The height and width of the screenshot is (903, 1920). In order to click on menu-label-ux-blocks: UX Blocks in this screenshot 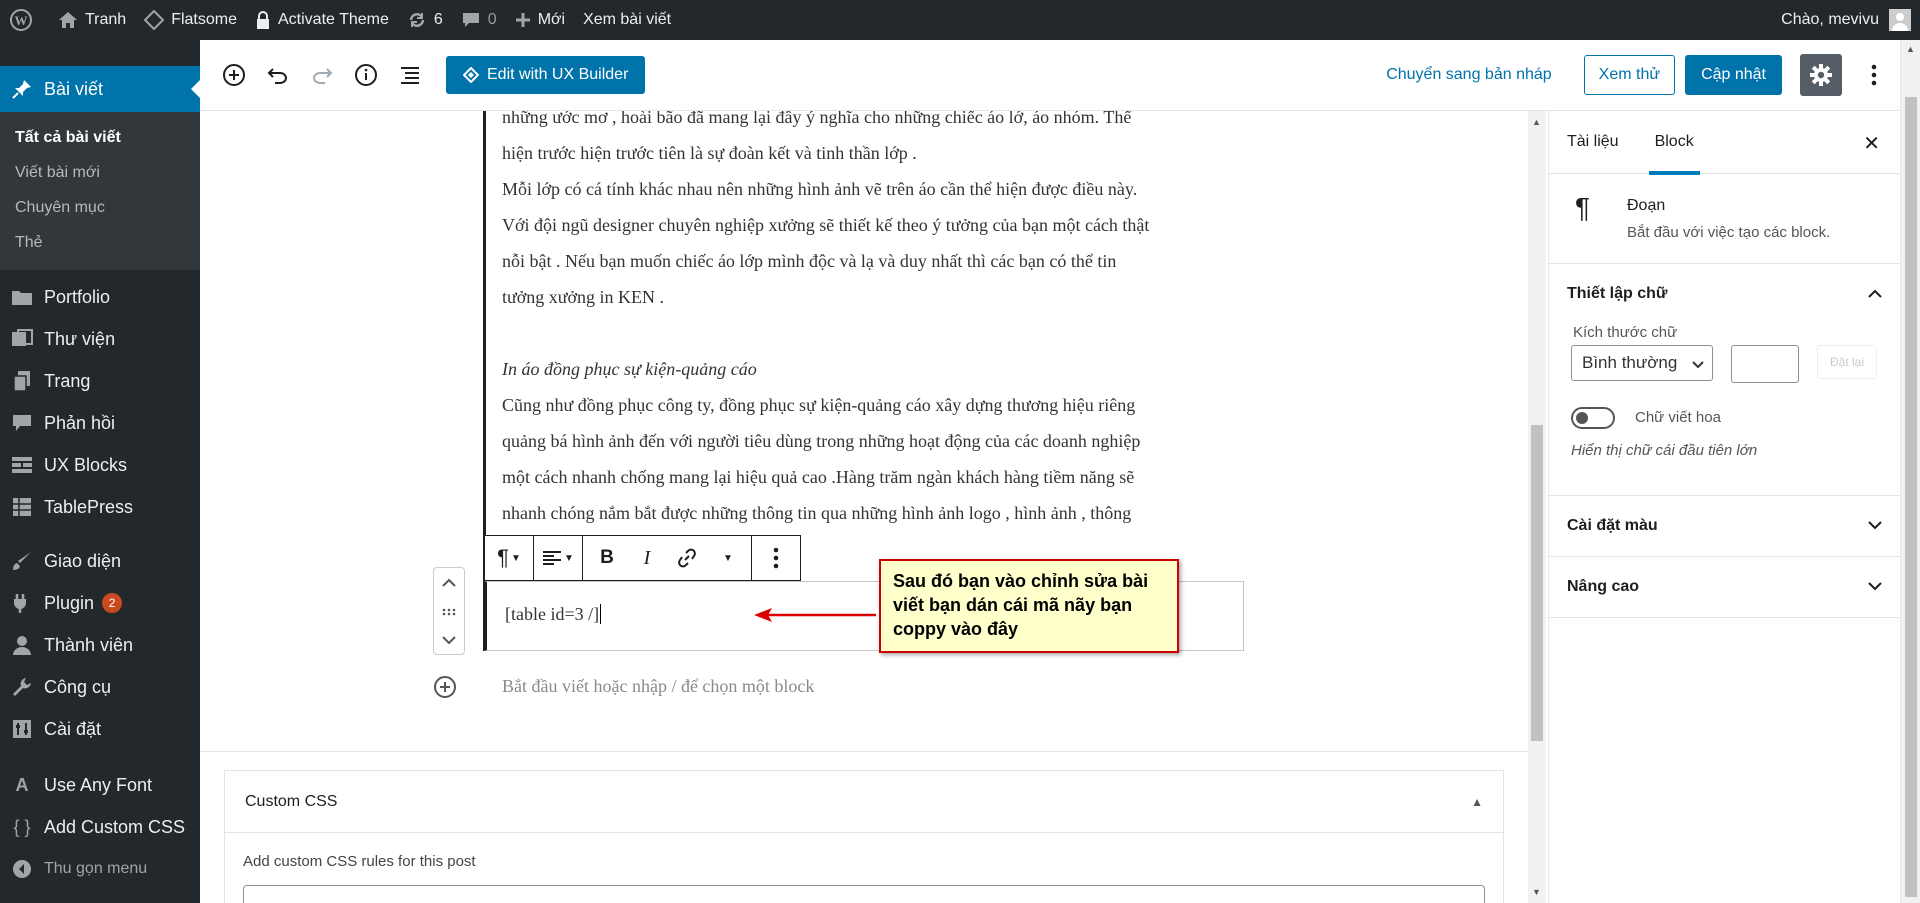, I will do `click(86, 464)`.